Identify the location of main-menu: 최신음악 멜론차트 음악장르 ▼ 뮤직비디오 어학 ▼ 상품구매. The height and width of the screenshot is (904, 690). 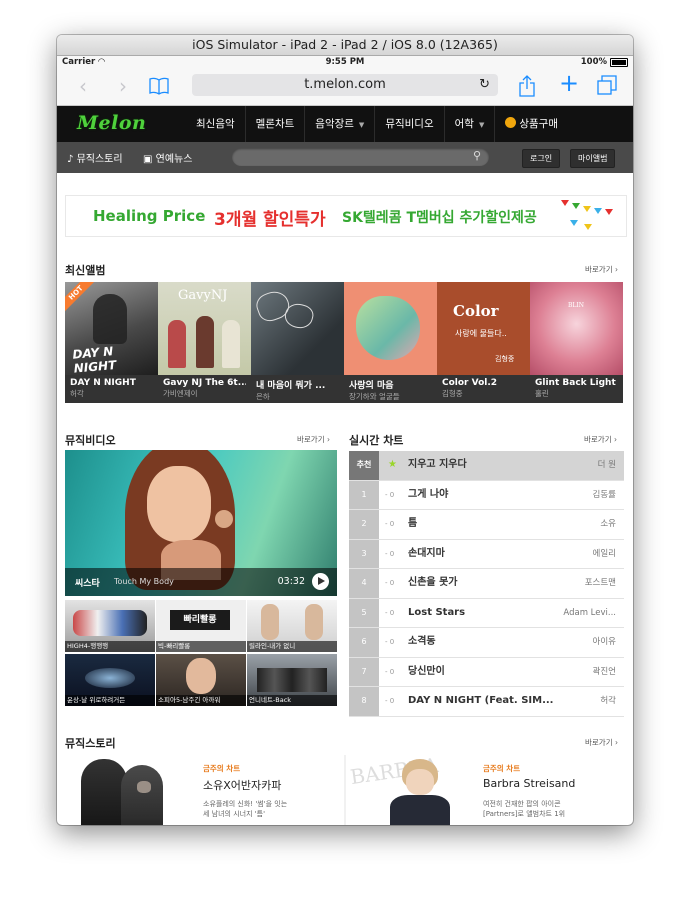
(377, 124).